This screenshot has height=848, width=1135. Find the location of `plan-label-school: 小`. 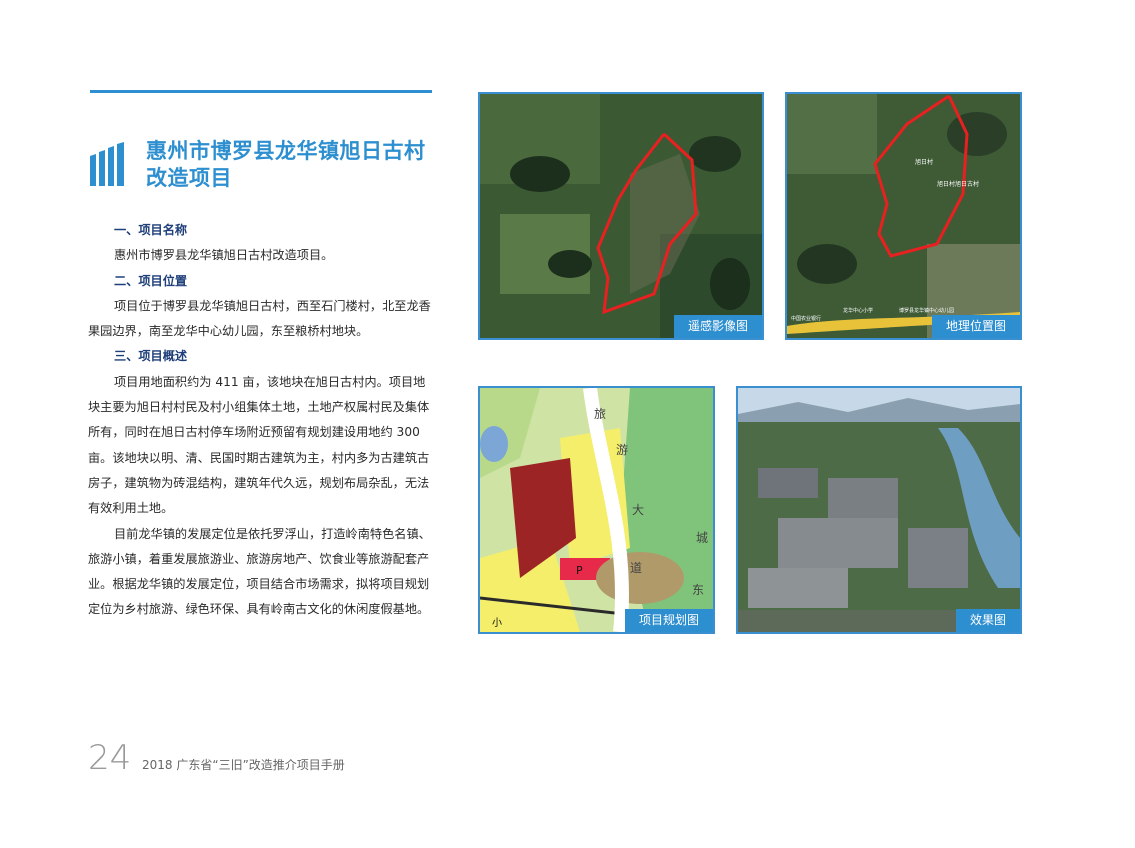

plan-label-school: 小 is located at coordinates (497, 623).